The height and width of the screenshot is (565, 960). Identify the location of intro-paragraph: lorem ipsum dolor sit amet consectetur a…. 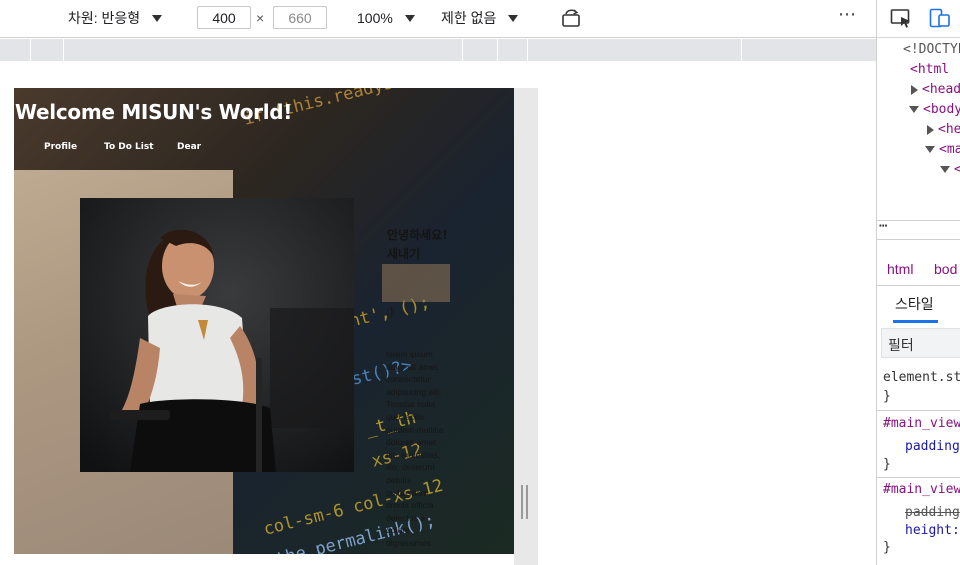
(415, 448).